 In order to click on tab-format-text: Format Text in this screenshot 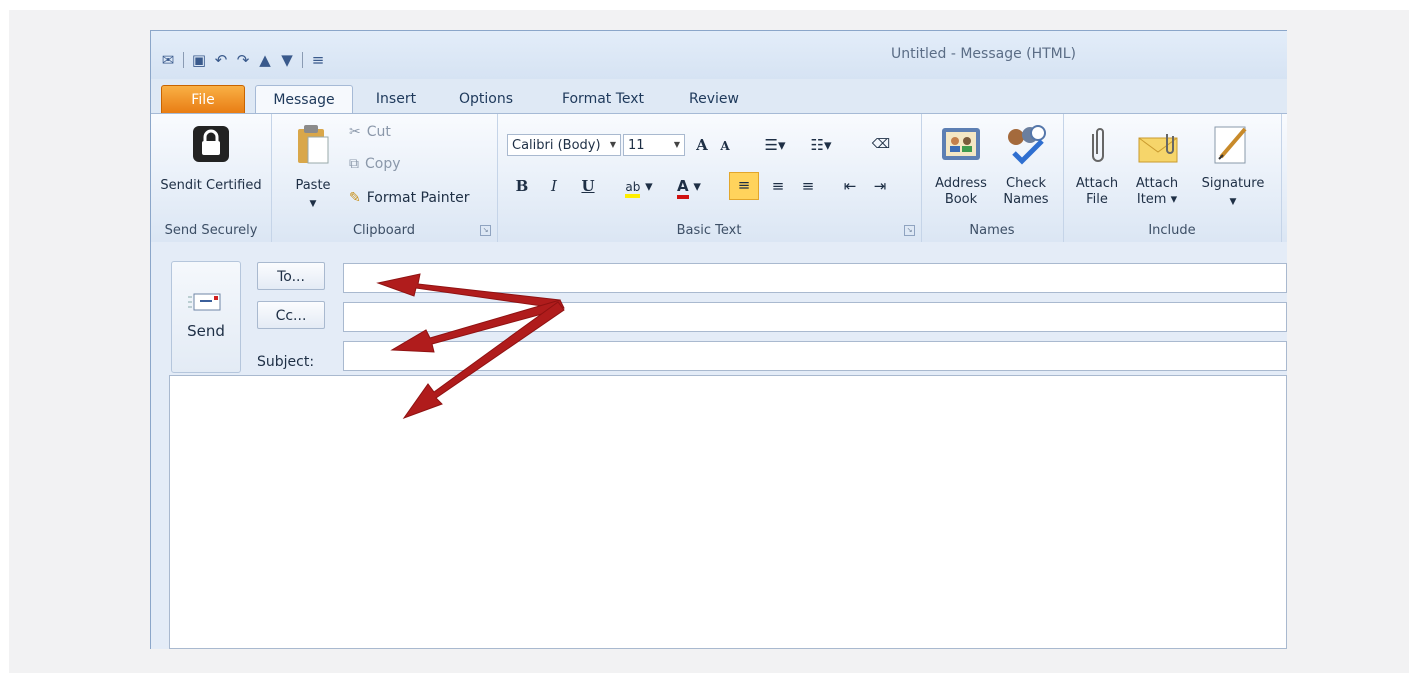, I will do `click(603, 99)`.